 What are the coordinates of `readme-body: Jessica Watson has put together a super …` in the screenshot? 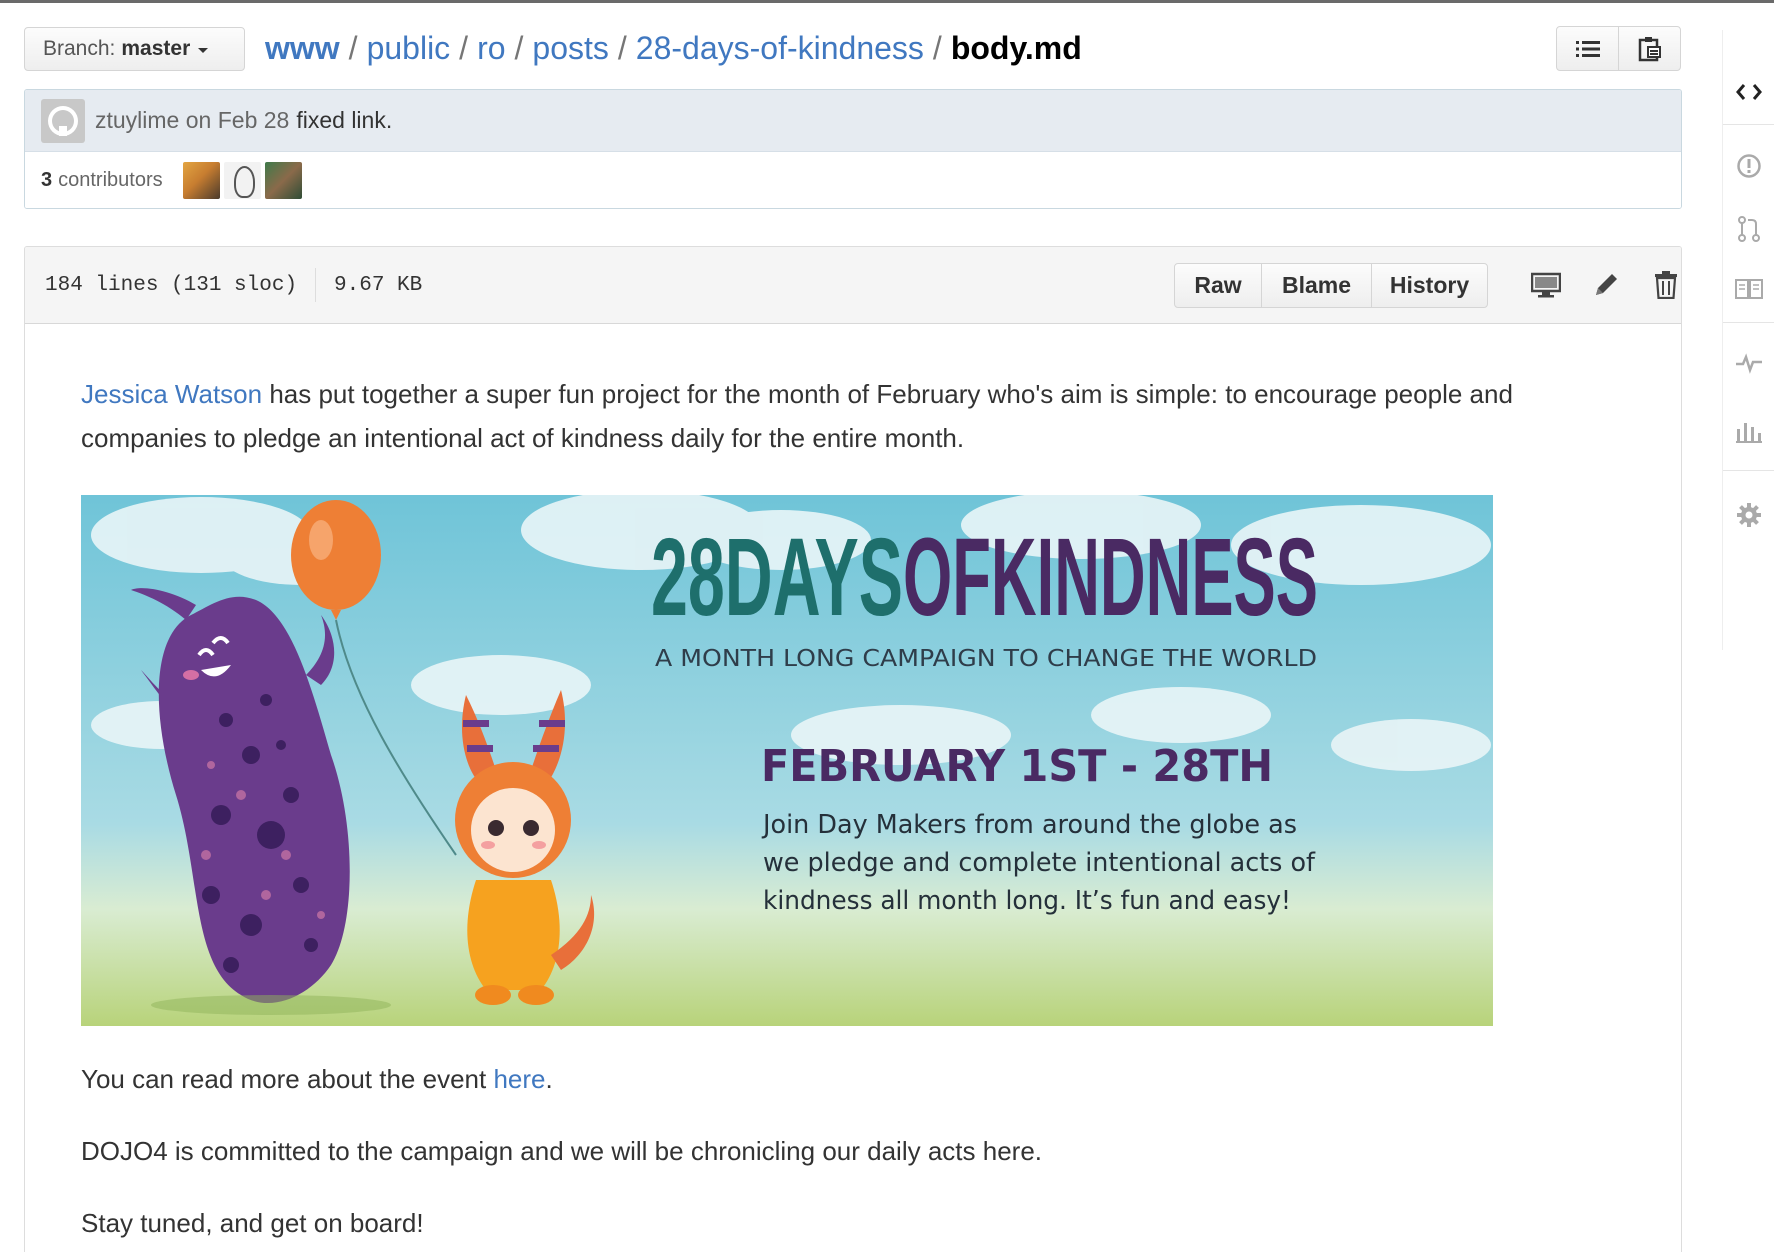 It's located at (841, 429).